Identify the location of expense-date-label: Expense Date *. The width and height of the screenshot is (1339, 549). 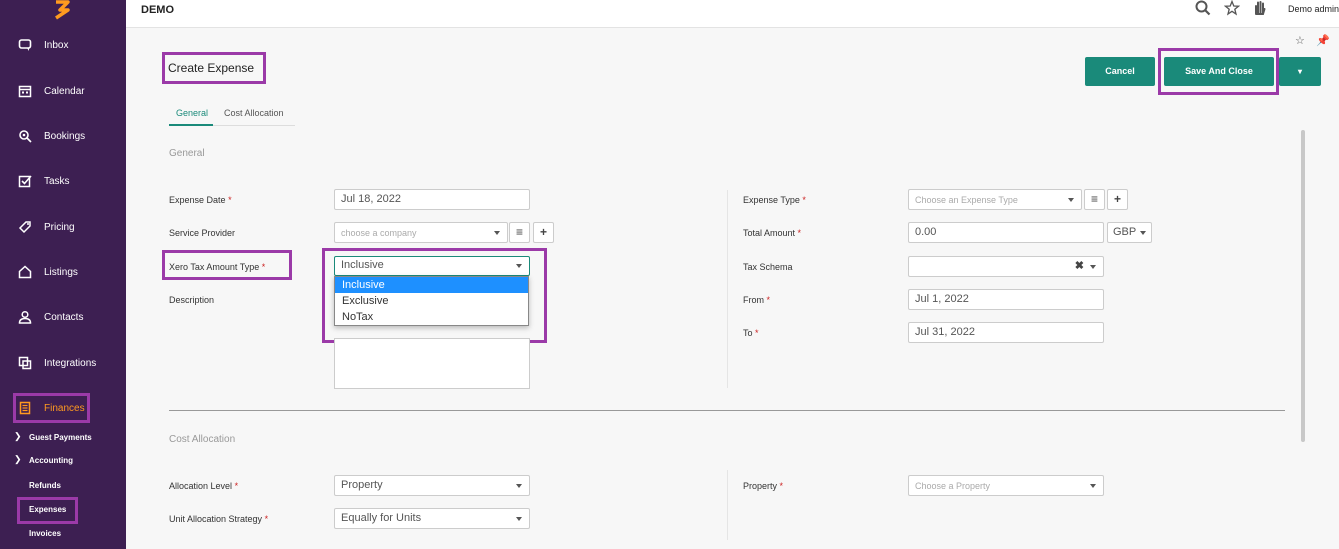
(200, 200).